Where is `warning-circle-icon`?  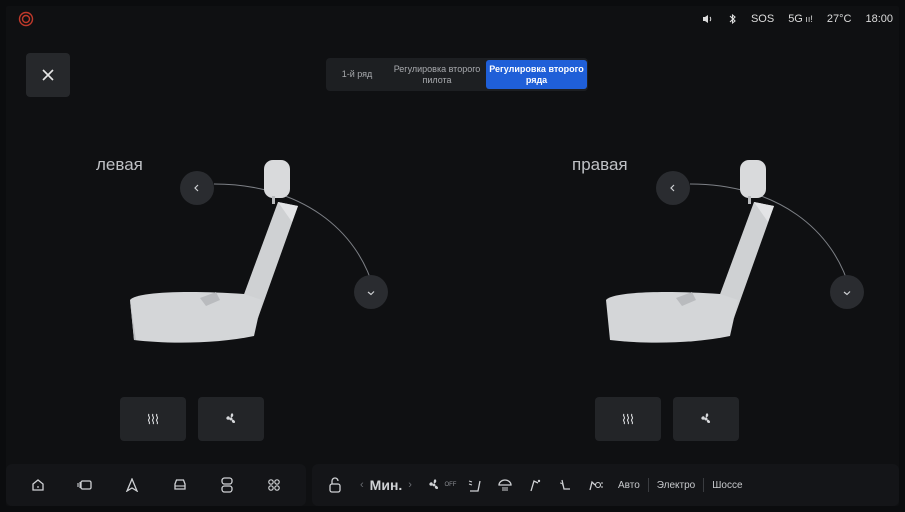 warning-circle-icon is located at coordinates (26, 19).